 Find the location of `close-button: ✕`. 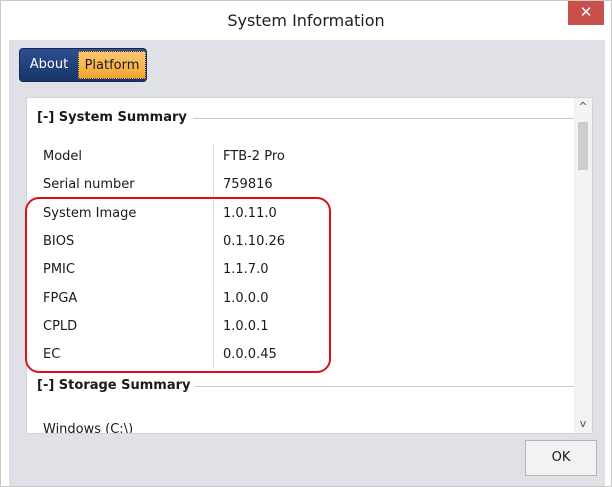

close-button: ✕ is located at coordinates (586, 13).